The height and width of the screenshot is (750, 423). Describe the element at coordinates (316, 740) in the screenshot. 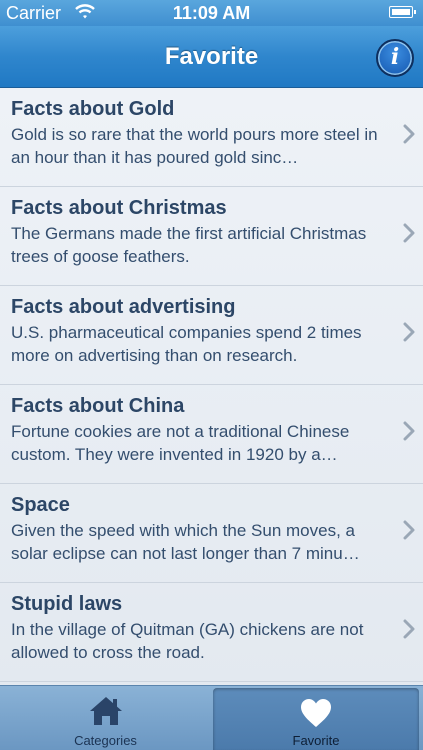

I see `tab-label: Favorite` at that location.